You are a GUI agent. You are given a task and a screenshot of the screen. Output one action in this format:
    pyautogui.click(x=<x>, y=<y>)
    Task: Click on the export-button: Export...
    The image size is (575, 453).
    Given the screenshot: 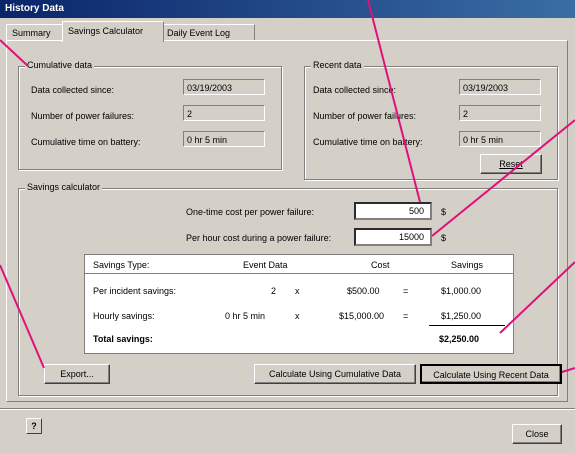 What is the action you would take?
    pyautogui.click(x=77, y=374)
    